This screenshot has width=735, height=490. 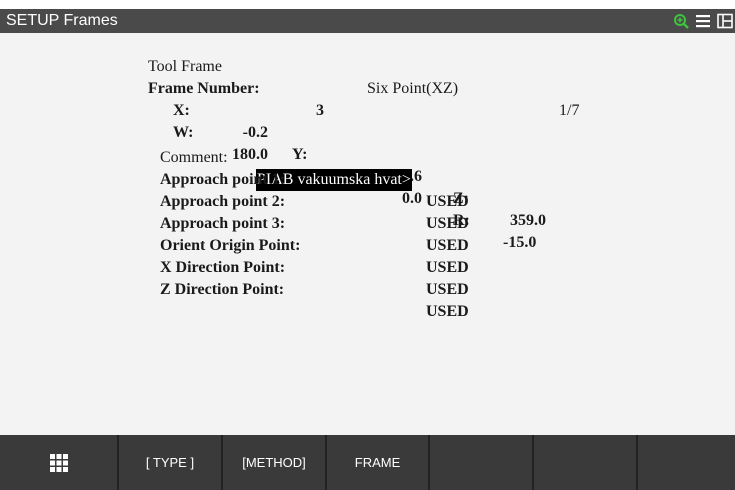 What do you see at coordinates (413, 88) in the screenshot?
I see `method-label: Six Point(XZ)` at bounding box center [413, 88].